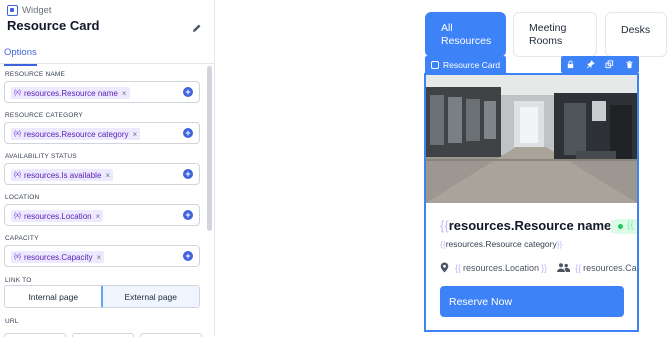 The image size is (670, 337). I want to click on availability-status-input: {x} resources.Is available × +, so click(102, 174).